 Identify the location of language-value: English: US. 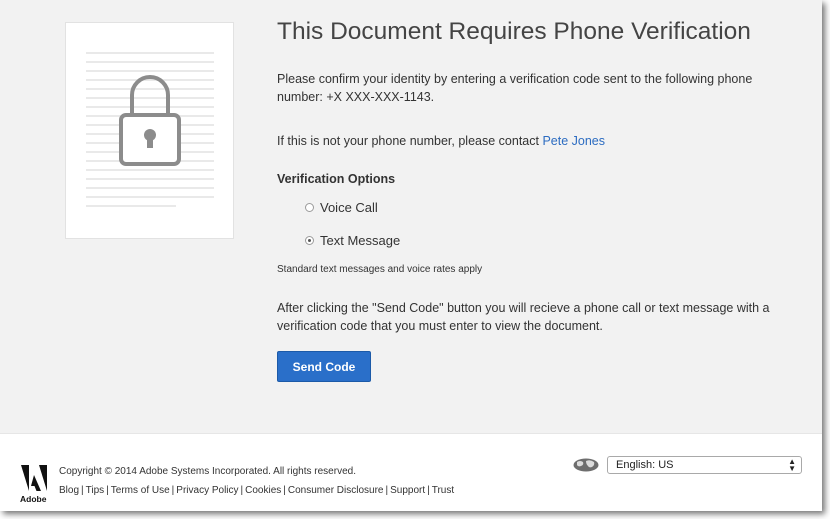
(645, 465).